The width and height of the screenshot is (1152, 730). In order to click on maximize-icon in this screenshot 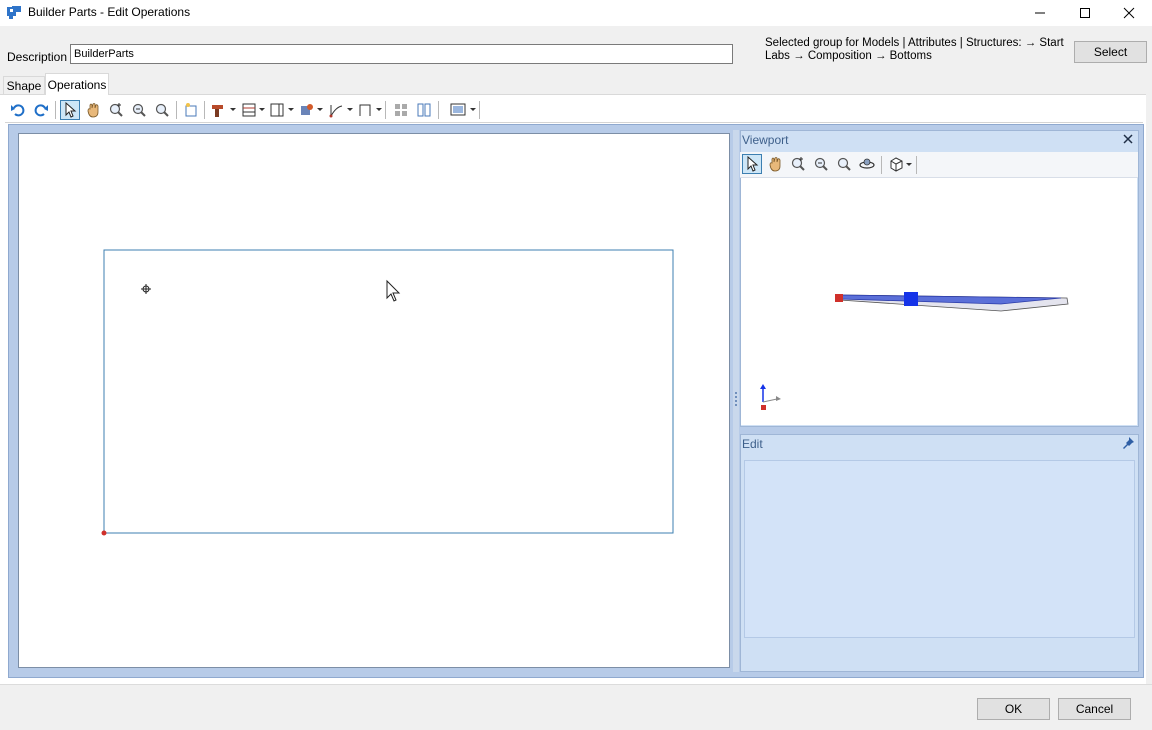, I will do `click(1085, 13)`.